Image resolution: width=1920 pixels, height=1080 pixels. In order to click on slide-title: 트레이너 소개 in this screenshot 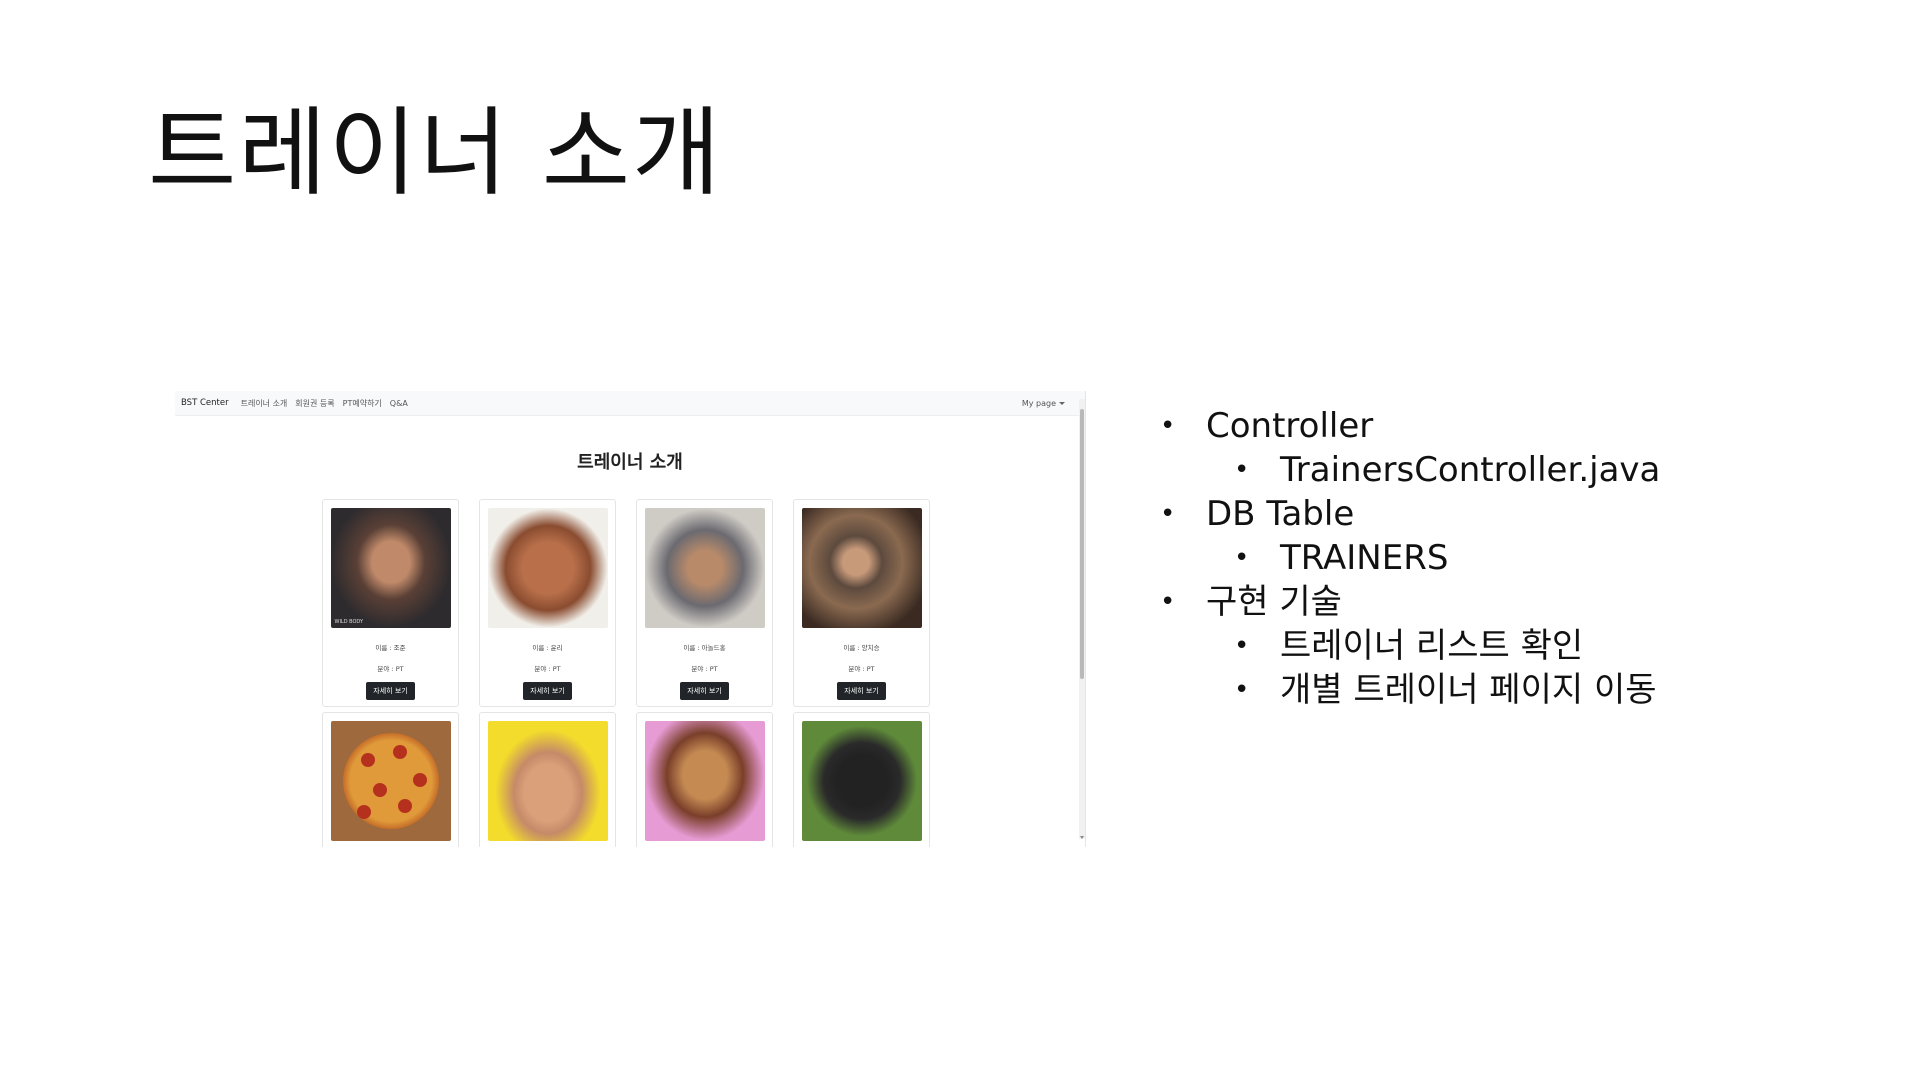, I will do `click(435, 153)`.